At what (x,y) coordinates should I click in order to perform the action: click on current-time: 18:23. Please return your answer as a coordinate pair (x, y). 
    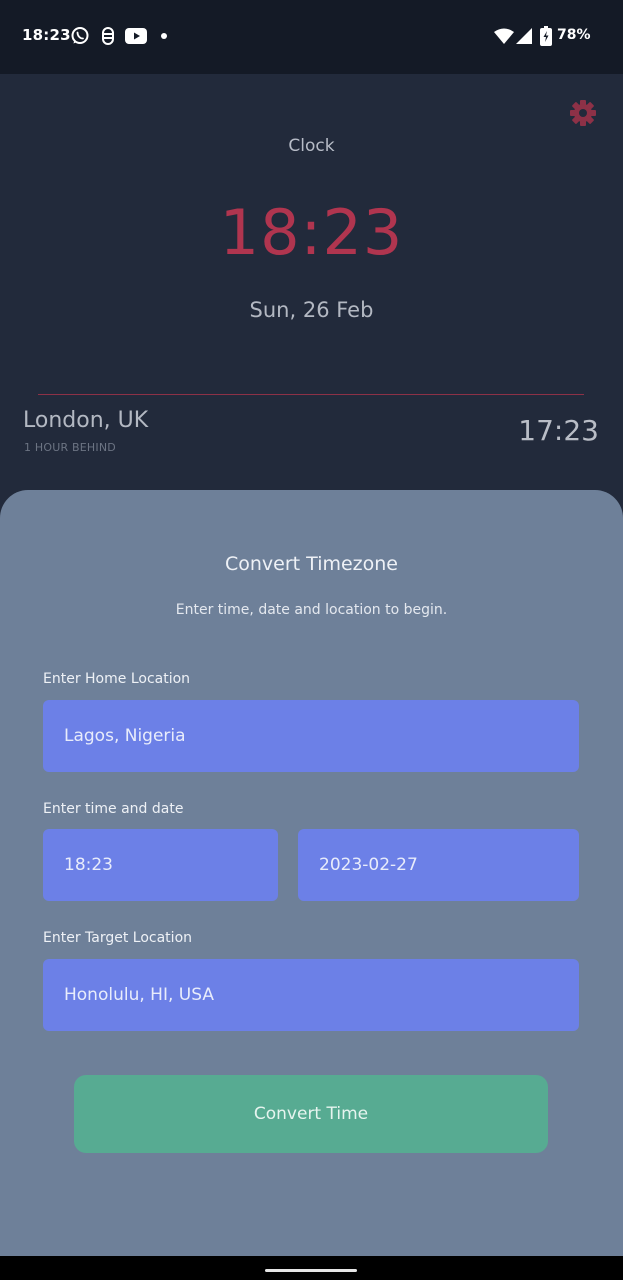
    Looking at the image, I should click on (311, 232).